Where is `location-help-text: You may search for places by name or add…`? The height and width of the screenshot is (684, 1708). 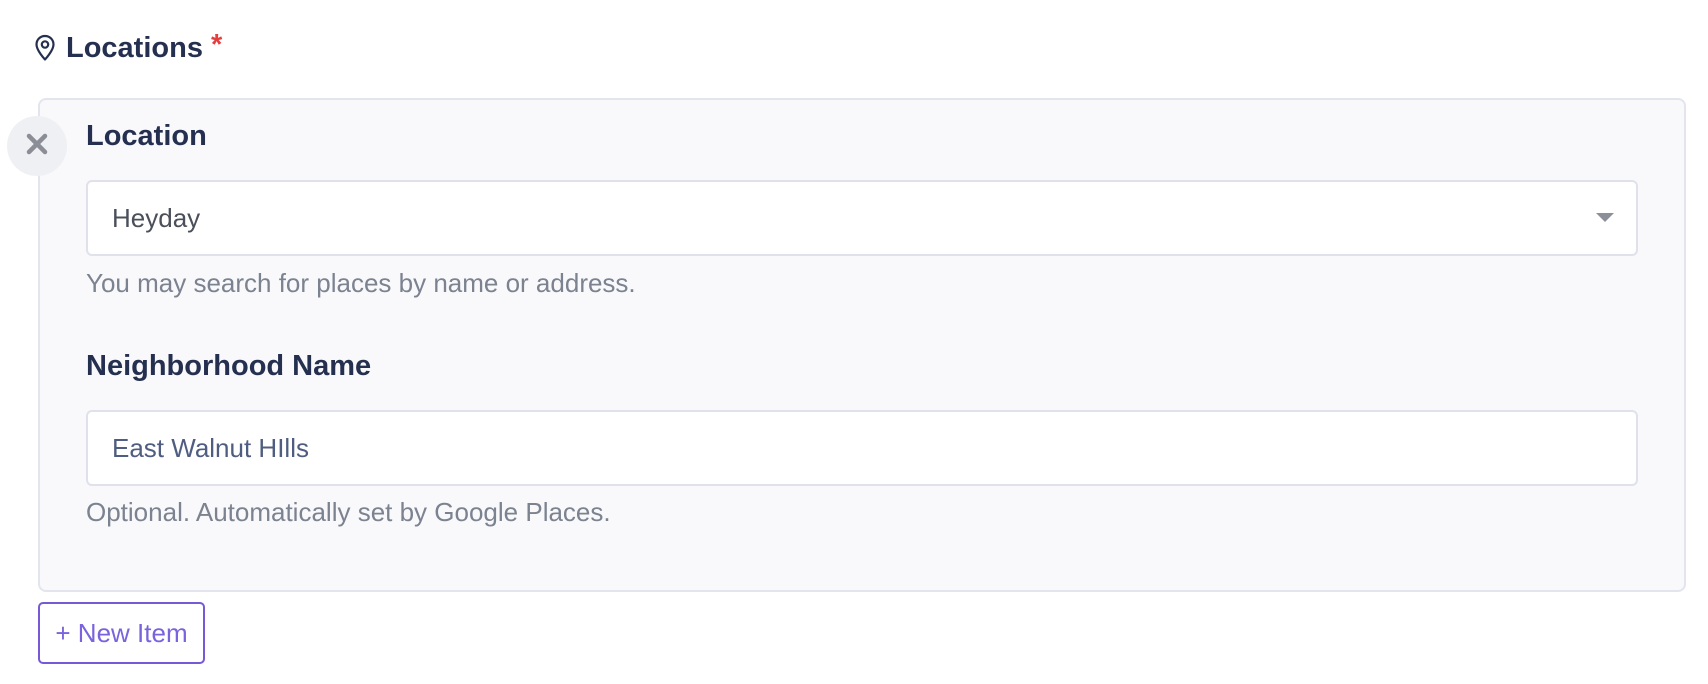 location-help-text: You may search for places by name or add… is located at coordinates (361, 283).